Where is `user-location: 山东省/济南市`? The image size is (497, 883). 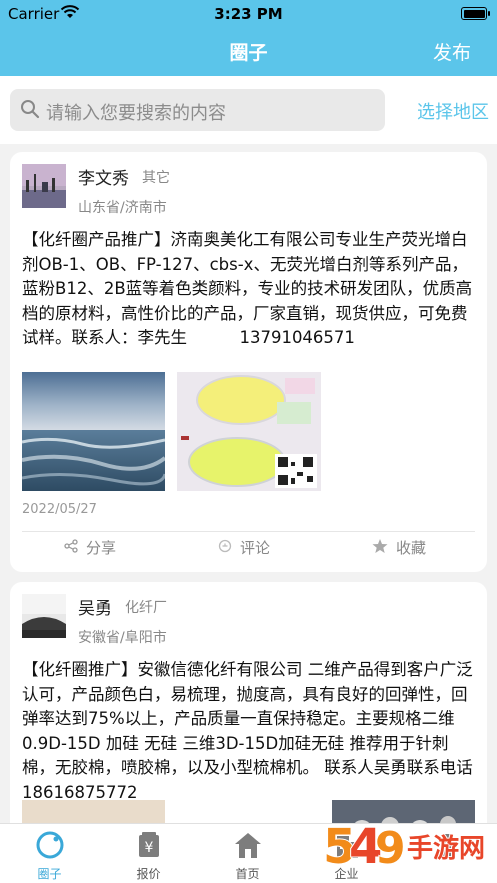 user-location: 山东省/济南市 is located at coordinates (122, 208).